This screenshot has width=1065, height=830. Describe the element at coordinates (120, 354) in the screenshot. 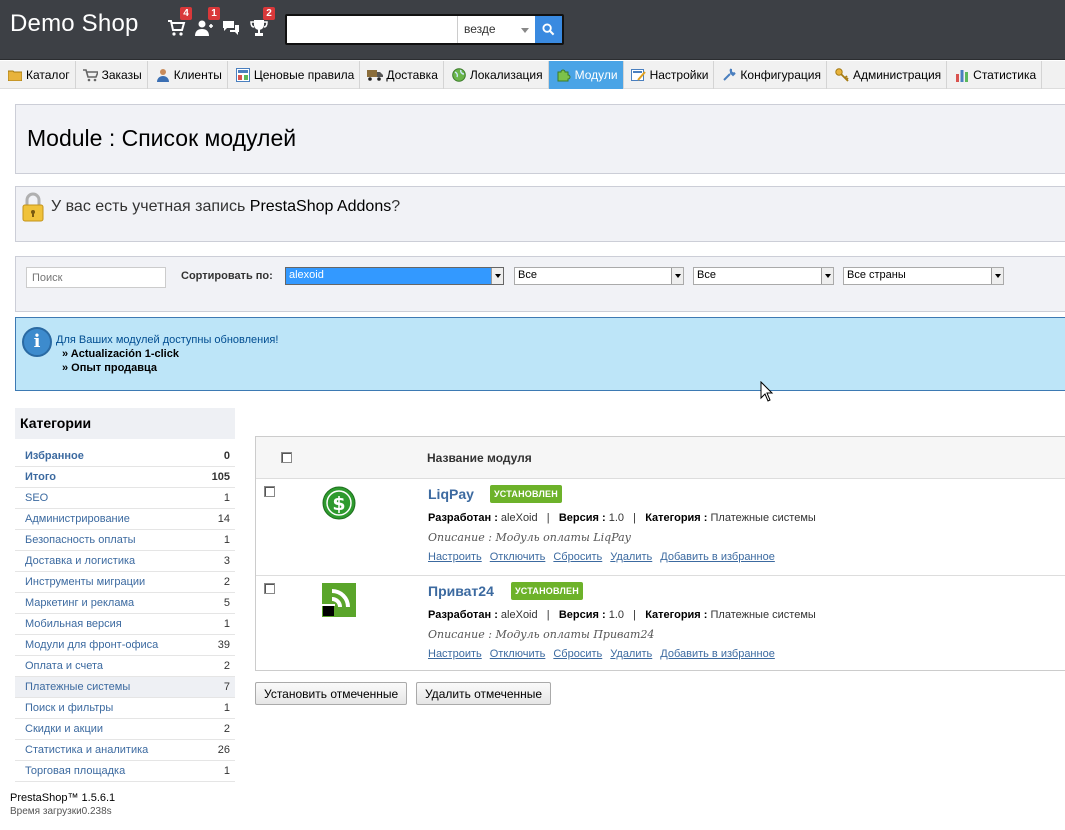

I see `update-item: » Actualización 1-click` at that location.